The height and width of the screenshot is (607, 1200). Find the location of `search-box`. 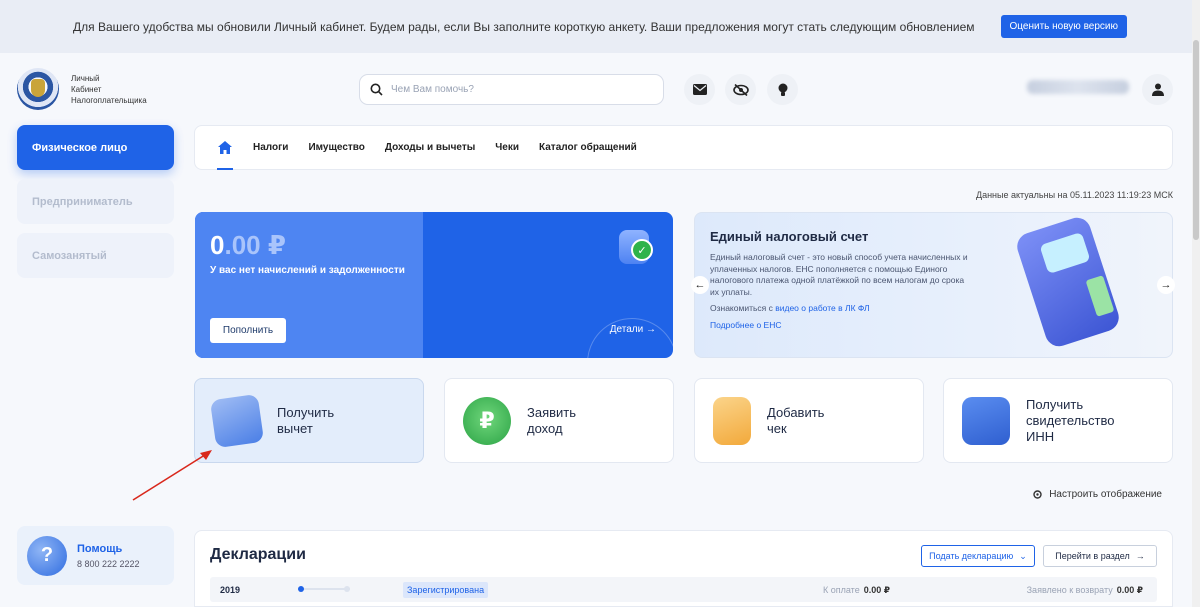

search-box is located at coordinates (511, 89).